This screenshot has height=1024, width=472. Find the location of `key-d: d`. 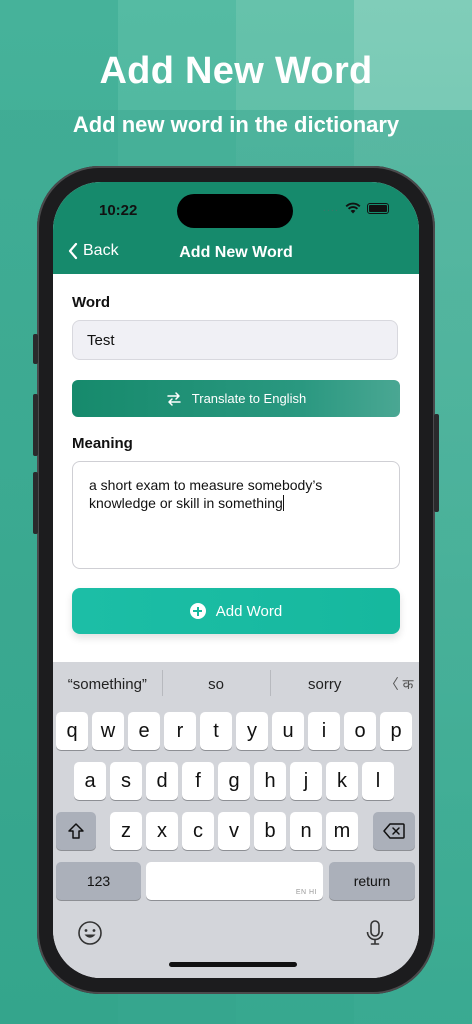

key-d: d is located at coordinates (162, 781).